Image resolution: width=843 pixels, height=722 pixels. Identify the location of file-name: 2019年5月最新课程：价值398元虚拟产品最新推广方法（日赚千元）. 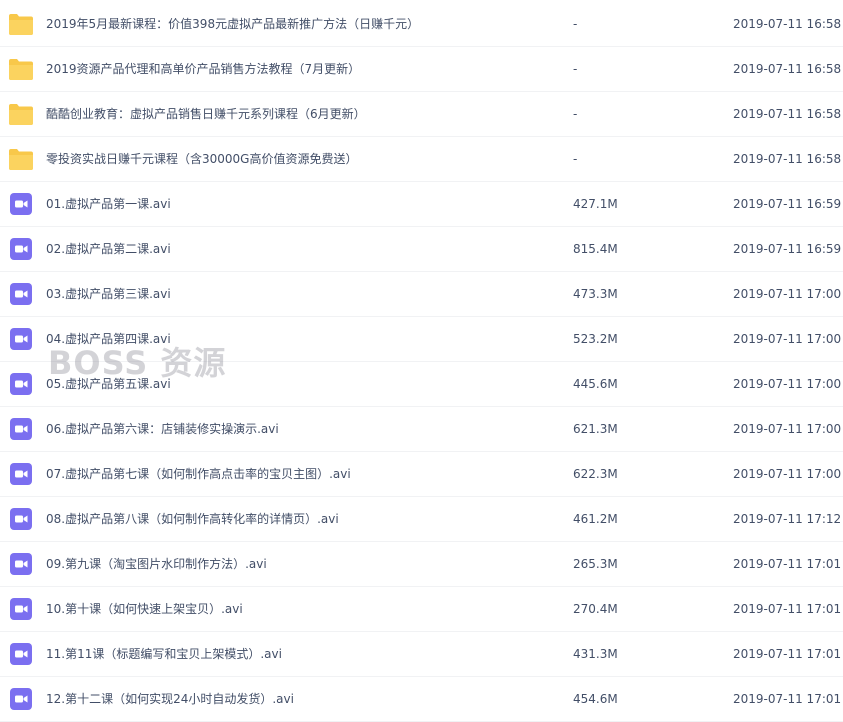
(232, 24).